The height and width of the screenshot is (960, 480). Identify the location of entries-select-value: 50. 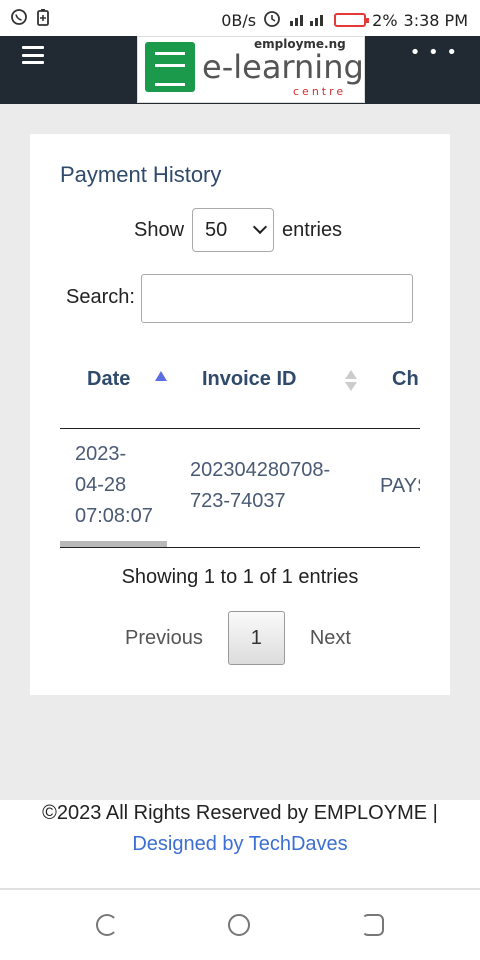
(216, 229).